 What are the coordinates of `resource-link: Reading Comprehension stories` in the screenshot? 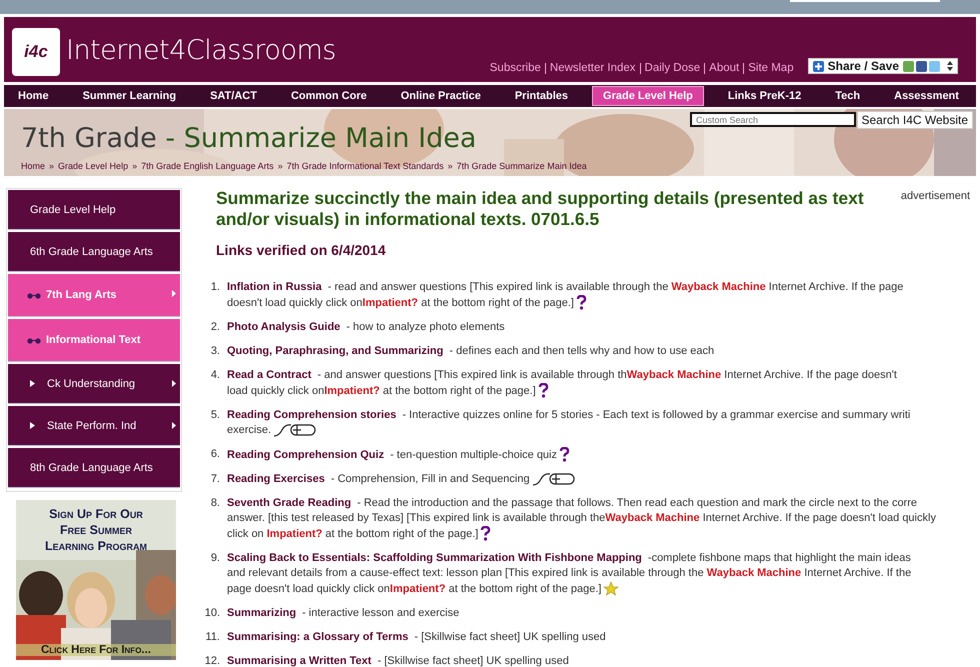 It's located at (311, 415).